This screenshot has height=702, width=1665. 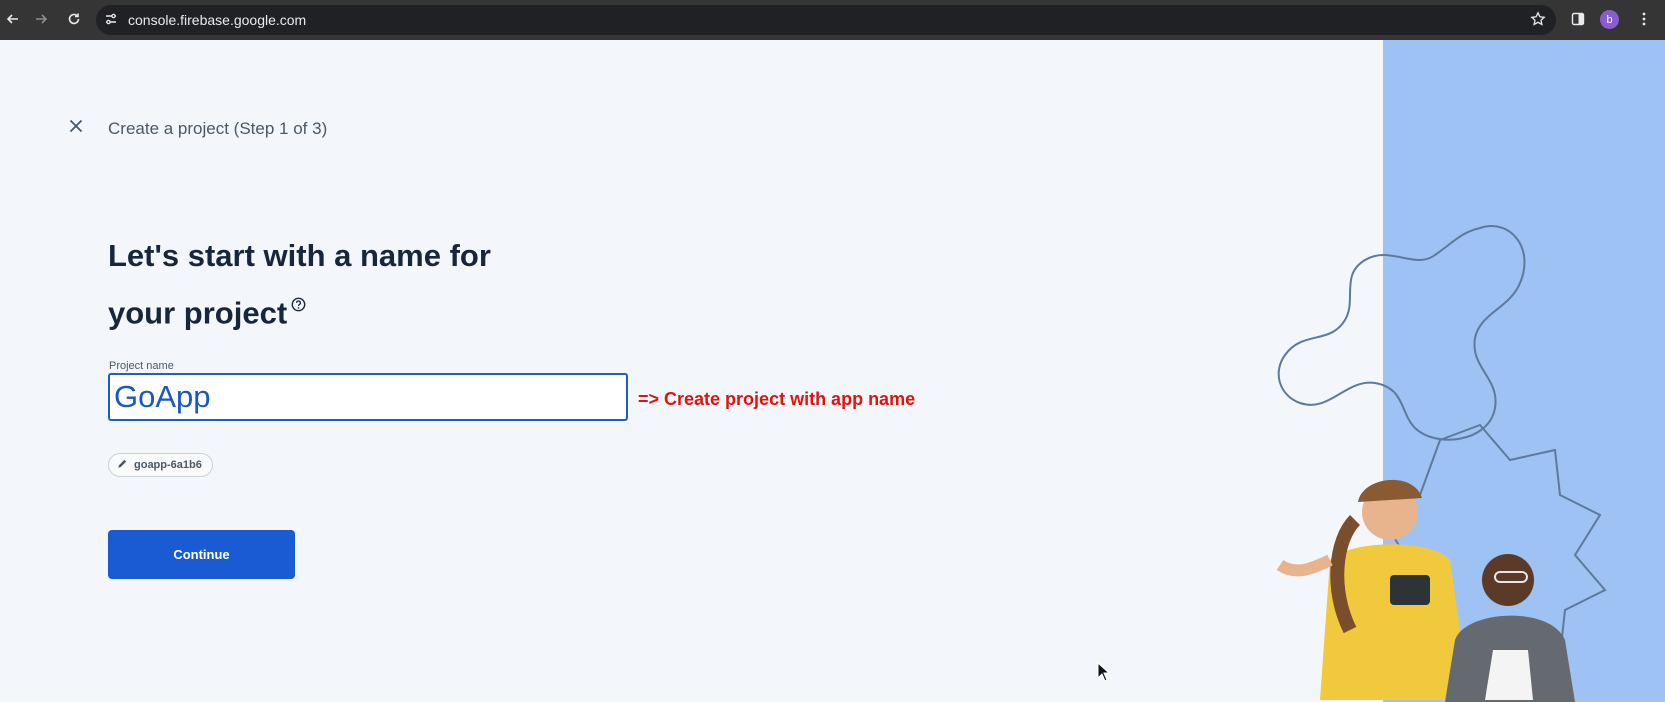 What do you see at coordinates (76, 126) in the screenshot?
I see `close-icon` at bounding box center [76, 126].